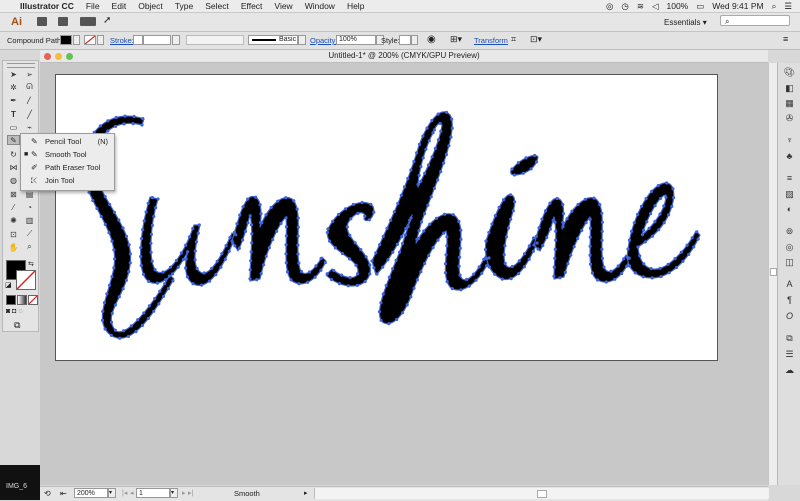  What do you see at coordinates (91, 493) in the screenshot?
I see `zoom-level-field: 200%` at bounding box center [91, 493].